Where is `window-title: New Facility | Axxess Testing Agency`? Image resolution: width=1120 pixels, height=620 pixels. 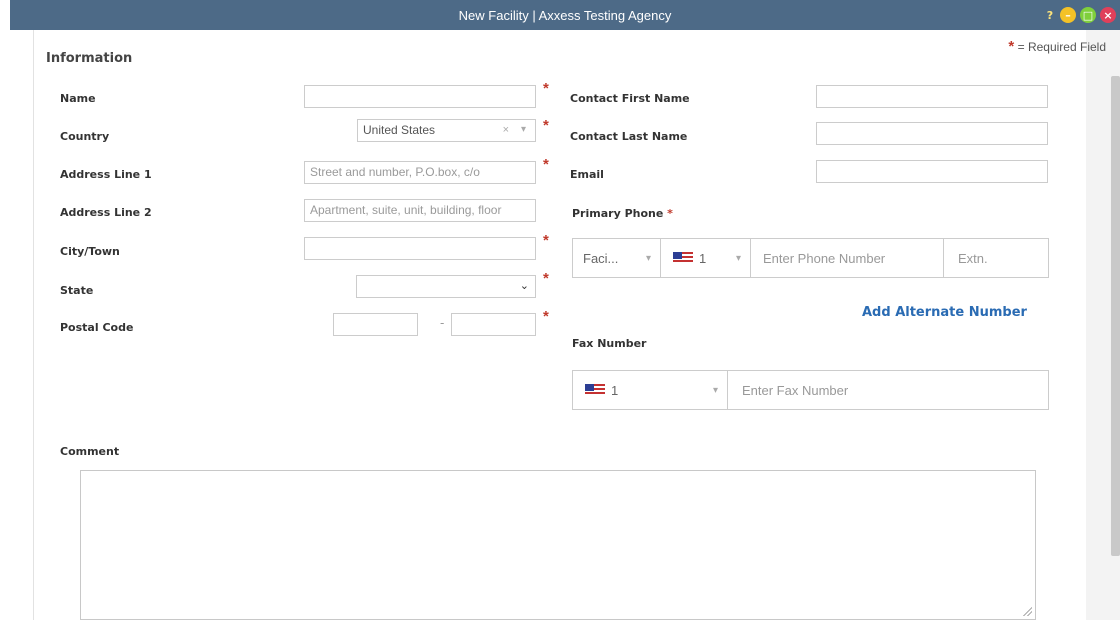
window-title: New Facility | Axxess Testing Agency is located at coordinates (565, 15).